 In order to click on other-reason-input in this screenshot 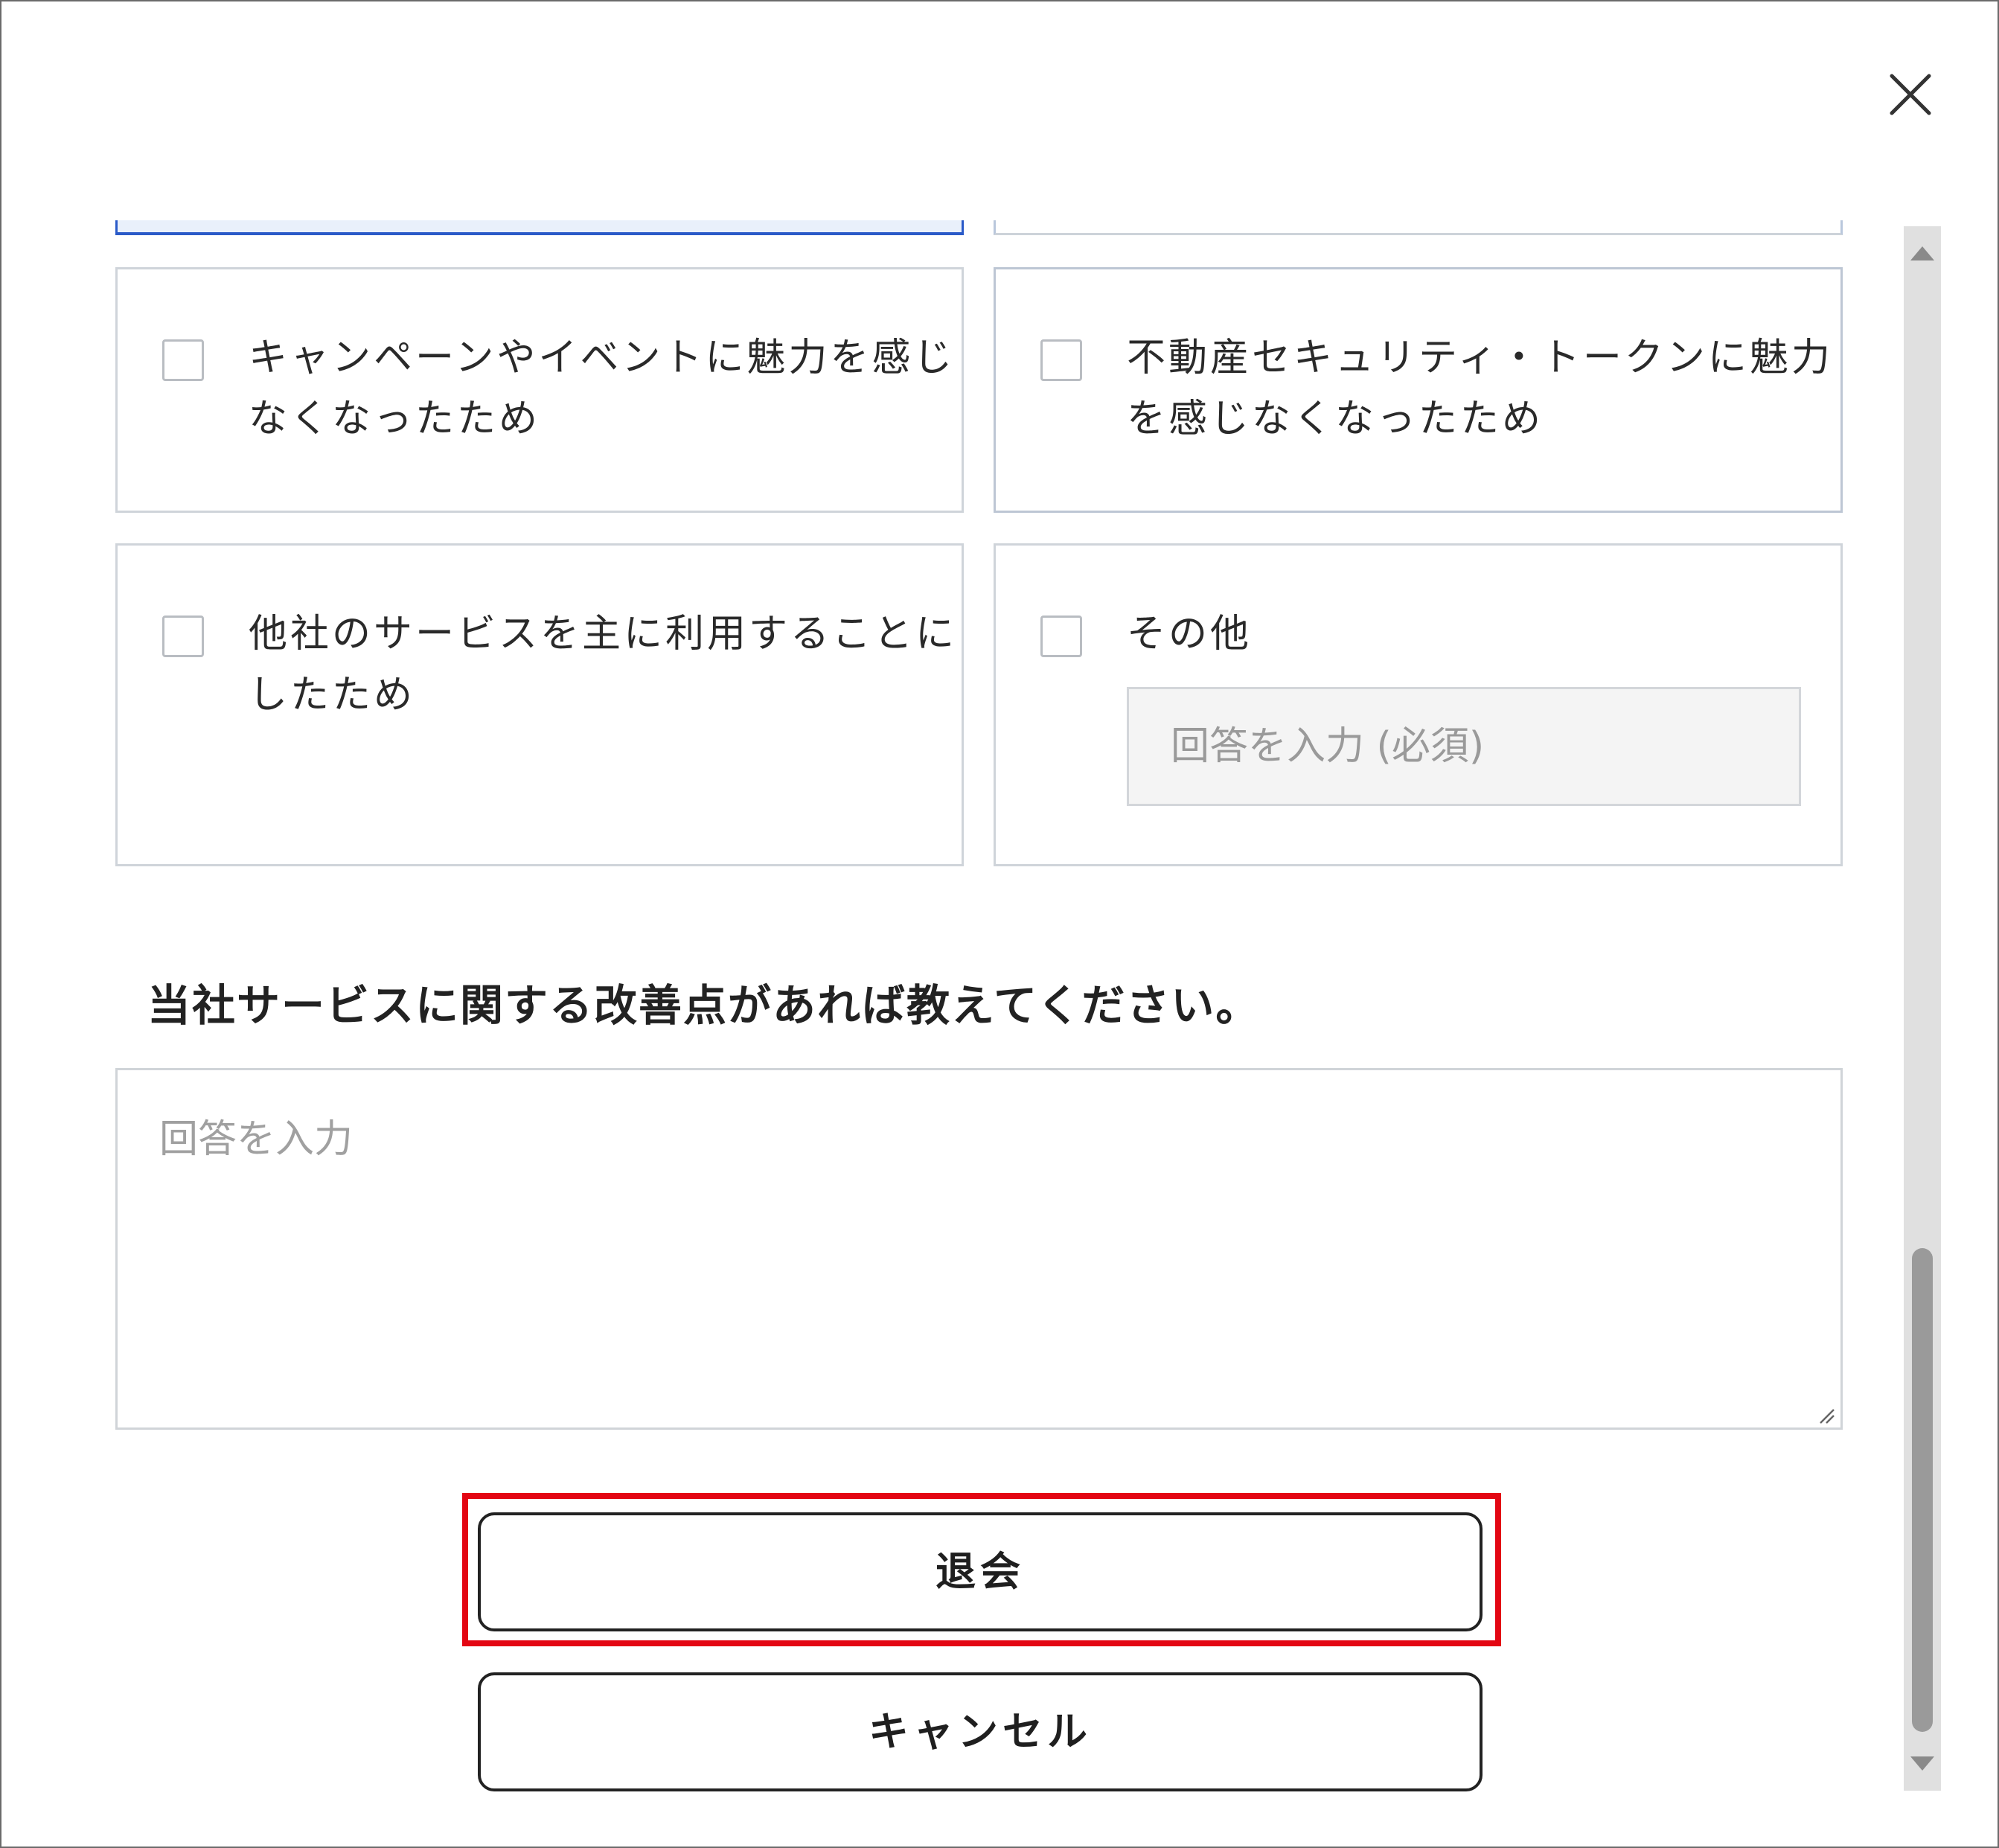, I will do `click(1464, 746)`.